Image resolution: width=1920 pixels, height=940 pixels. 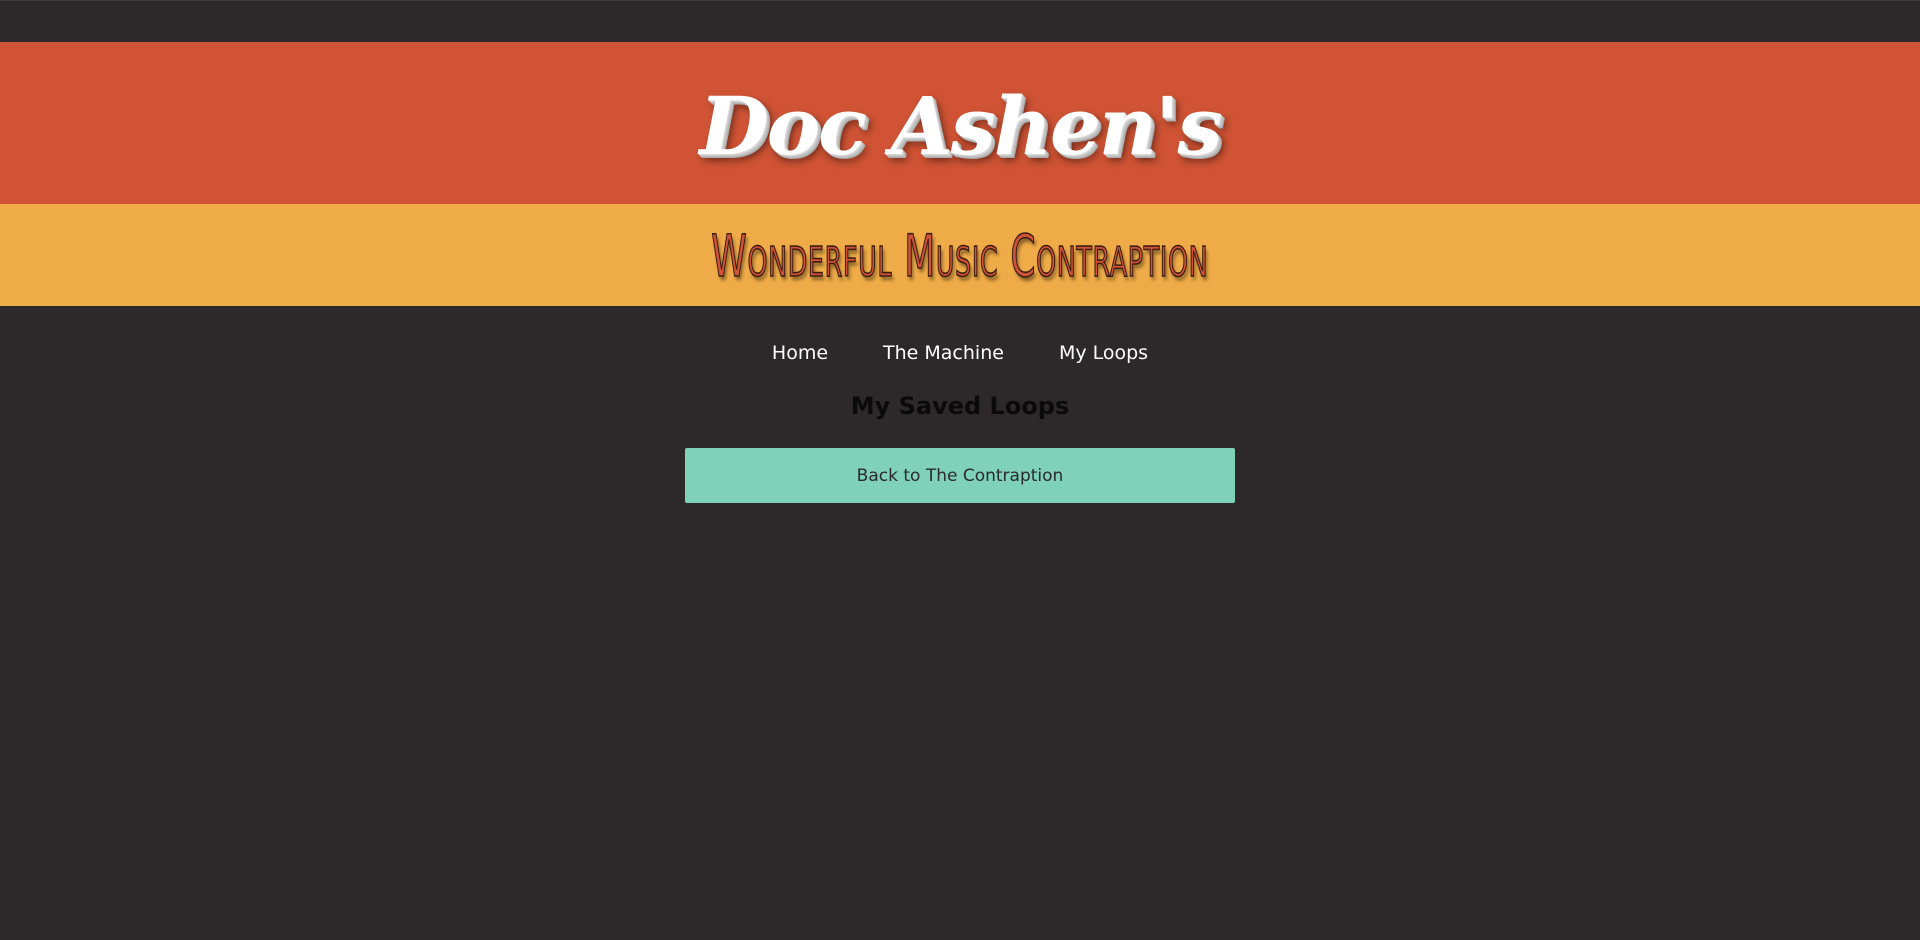 I want to click on nav-link-home: Home, so click(x=800, y=356).